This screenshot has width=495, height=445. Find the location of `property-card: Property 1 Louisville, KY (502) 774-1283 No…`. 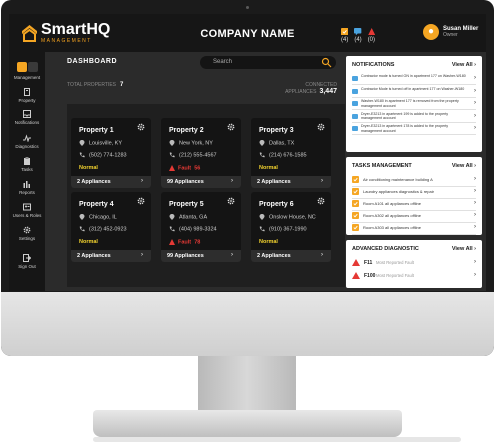

property-card: Property 1 Louisville, KY (502) 774-1283 No… is located at coordinates (111, 153).